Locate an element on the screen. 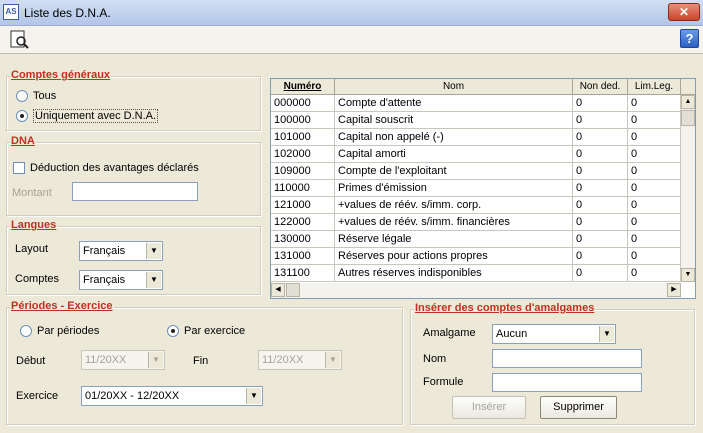 The width and height of the screenshot is (703, 433). window-title: Liste des D.N.A. is located at coordinates (67, 13).